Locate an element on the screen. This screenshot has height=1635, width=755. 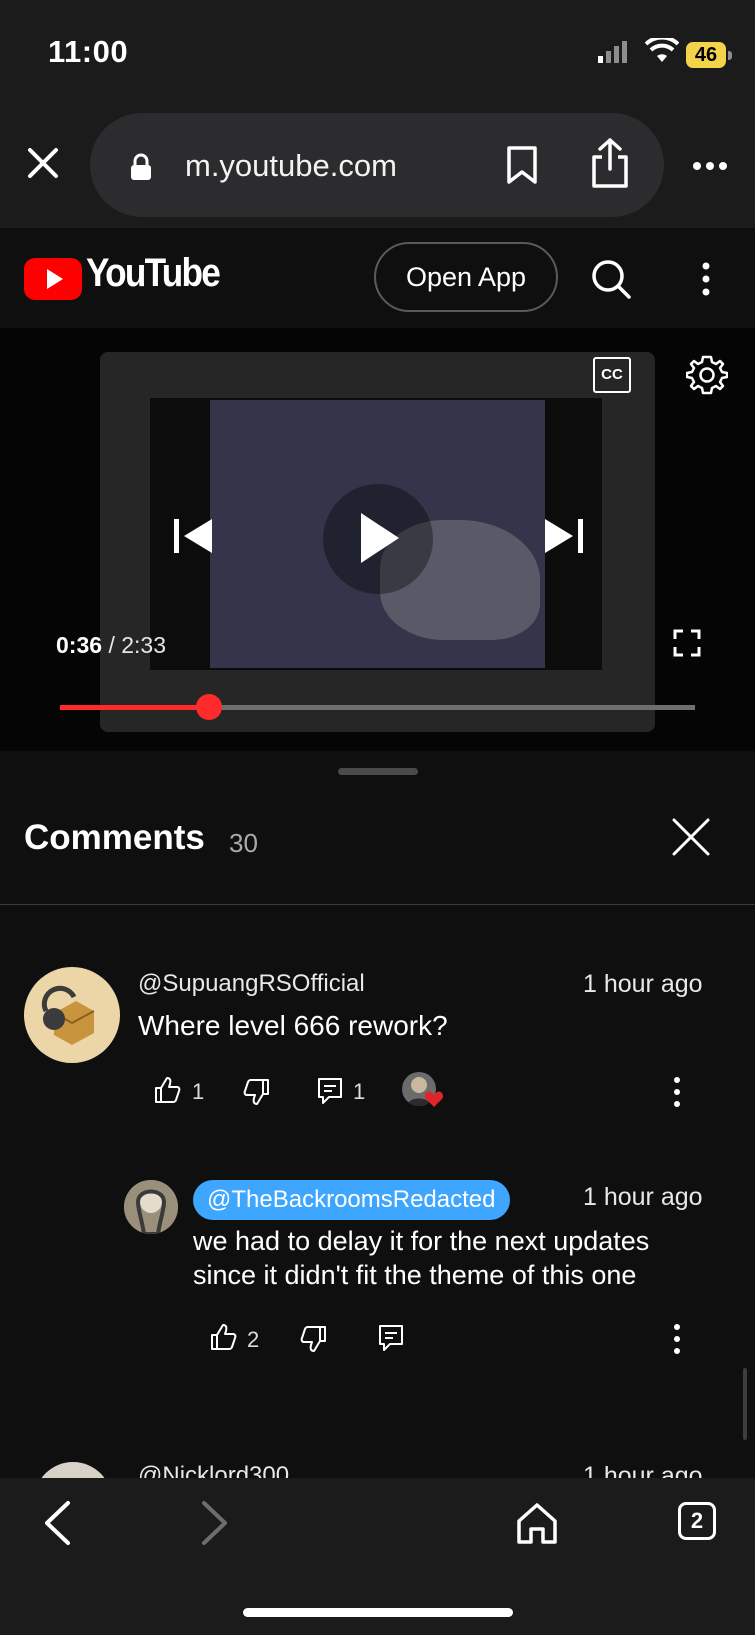
comment-text: Where level 666 rework? is located at coordinates (293, 1025).